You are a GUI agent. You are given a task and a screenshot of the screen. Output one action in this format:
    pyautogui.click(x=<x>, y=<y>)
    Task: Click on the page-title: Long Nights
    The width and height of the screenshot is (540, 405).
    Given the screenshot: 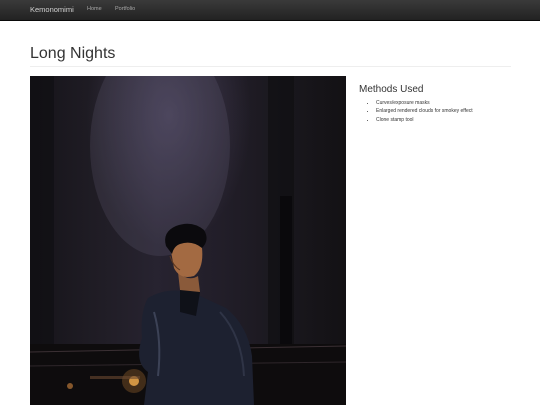 What is the action you would take?
    pyautogui.click(x=73, y=53)
    